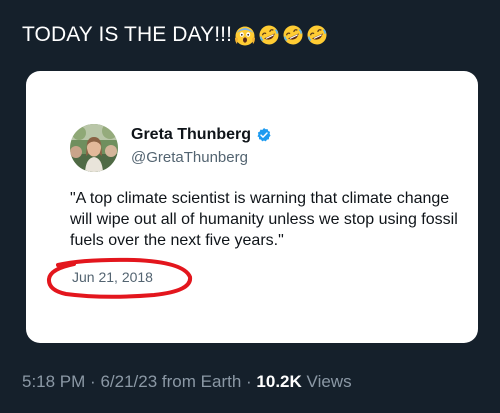 The image size is (500, 413). I want to click on post-date: 6/21/23, so click(128, 381).